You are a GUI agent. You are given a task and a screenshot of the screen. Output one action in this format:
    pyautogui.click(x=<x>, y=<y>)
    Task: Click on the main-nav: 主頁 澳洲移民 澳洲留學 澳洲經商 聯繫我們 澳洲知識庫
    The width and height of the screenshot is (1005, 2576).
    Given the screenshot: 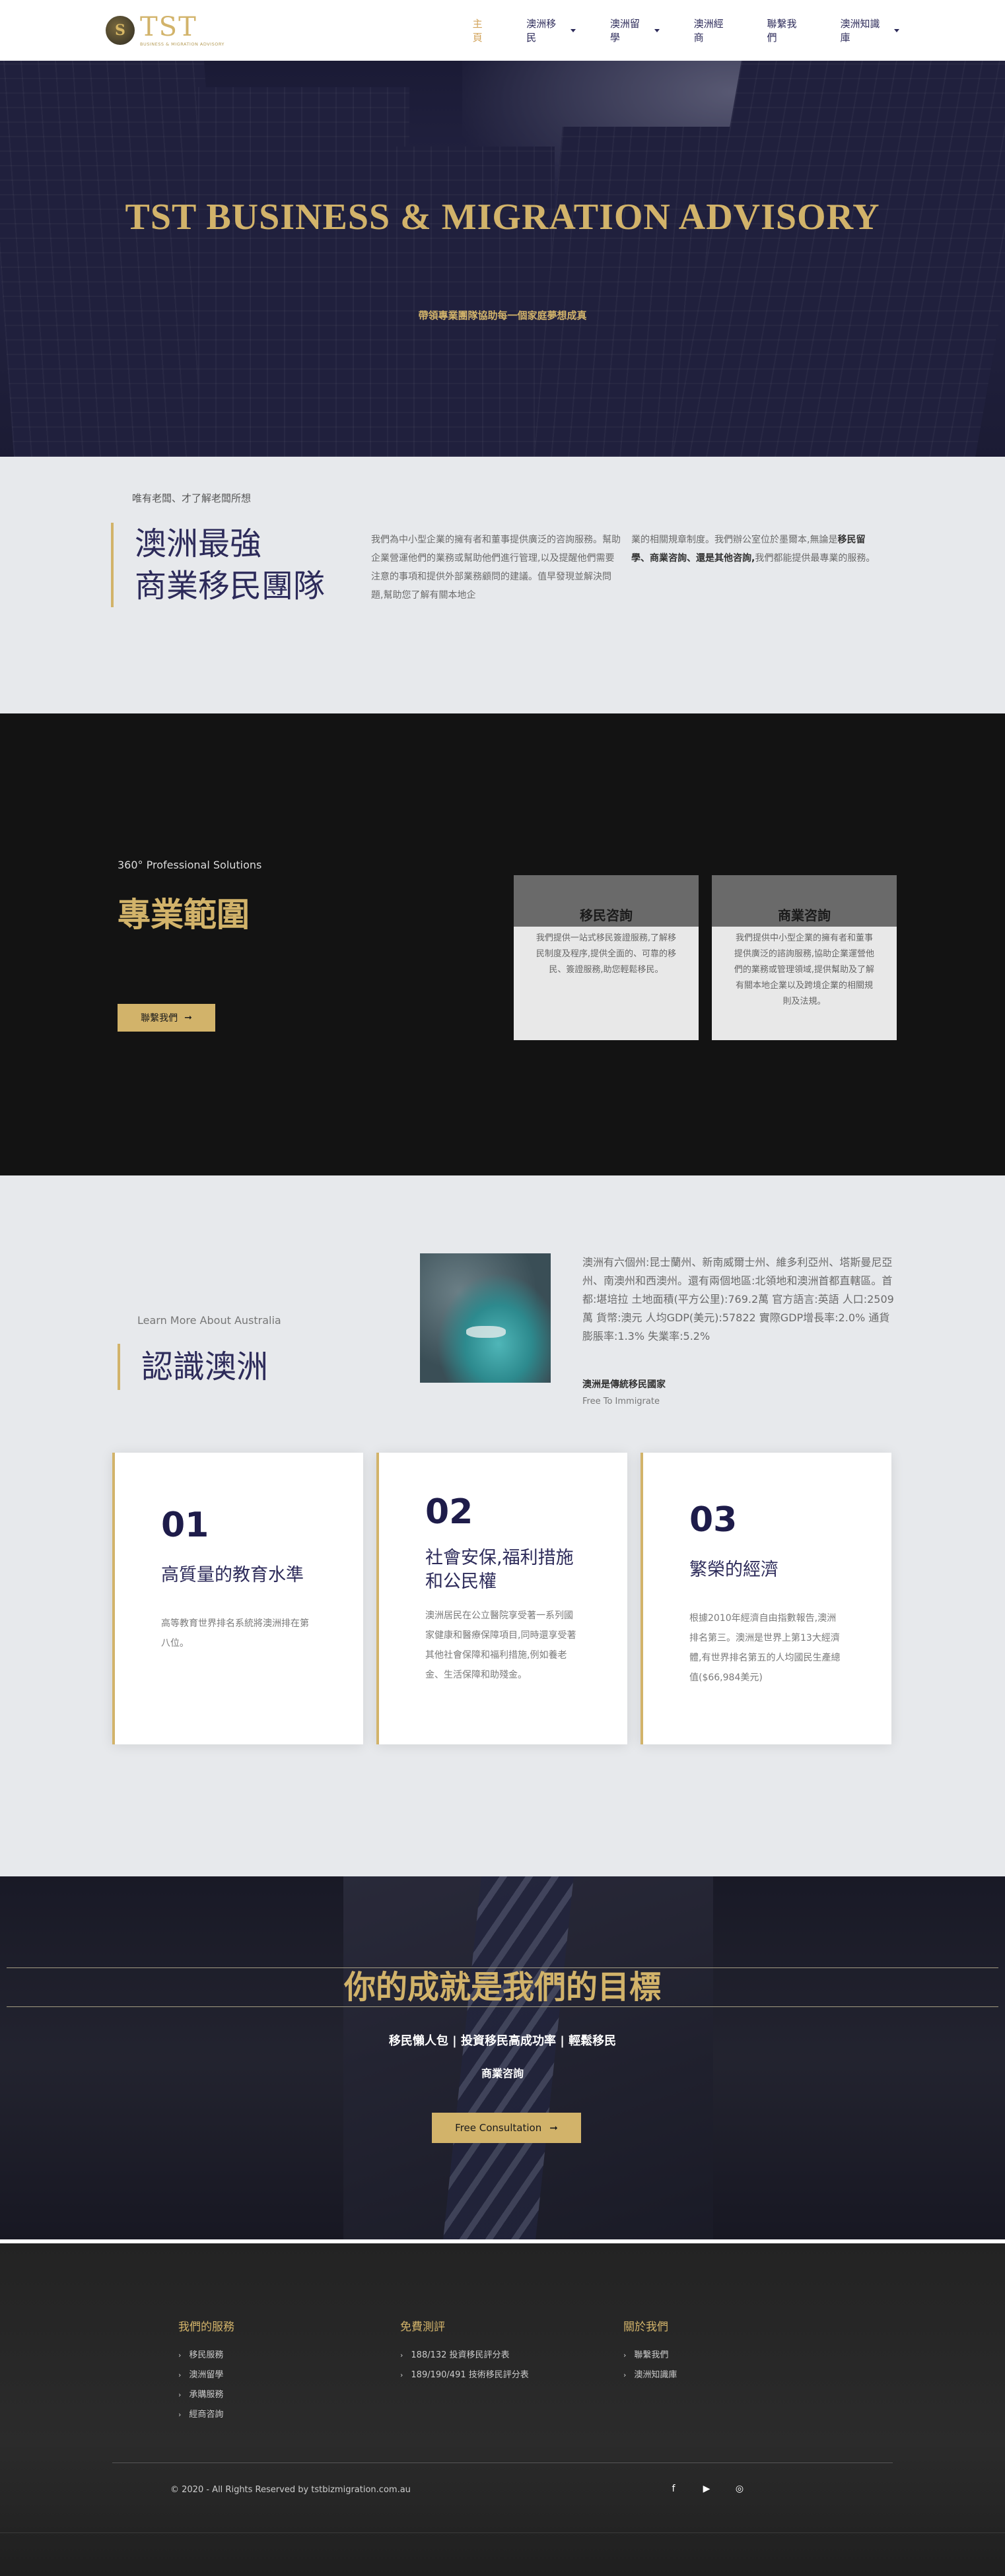 What is the action you would take?
    pyautogui.click(x=686, y=30)
    